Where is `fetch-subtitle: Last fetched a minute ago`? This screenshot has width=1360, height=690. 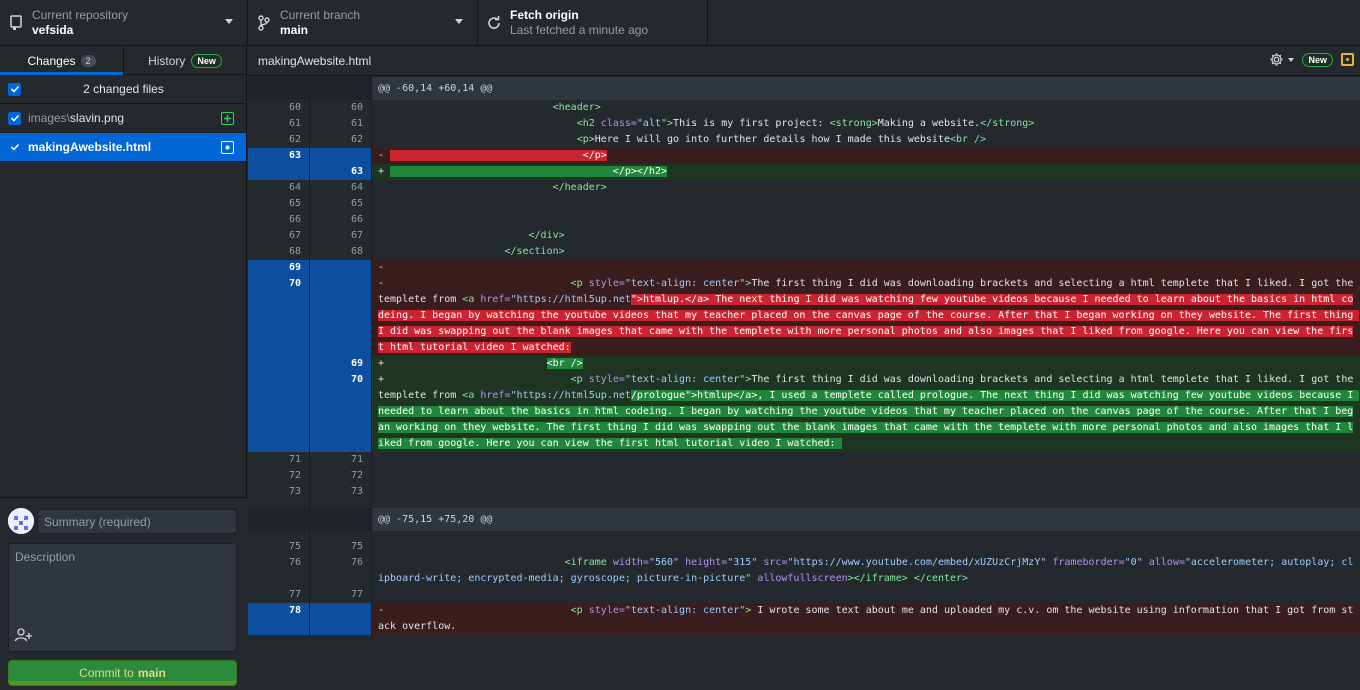 fetch-subtitle: Last fetched a minute ago is located at coordinates (579, 30).